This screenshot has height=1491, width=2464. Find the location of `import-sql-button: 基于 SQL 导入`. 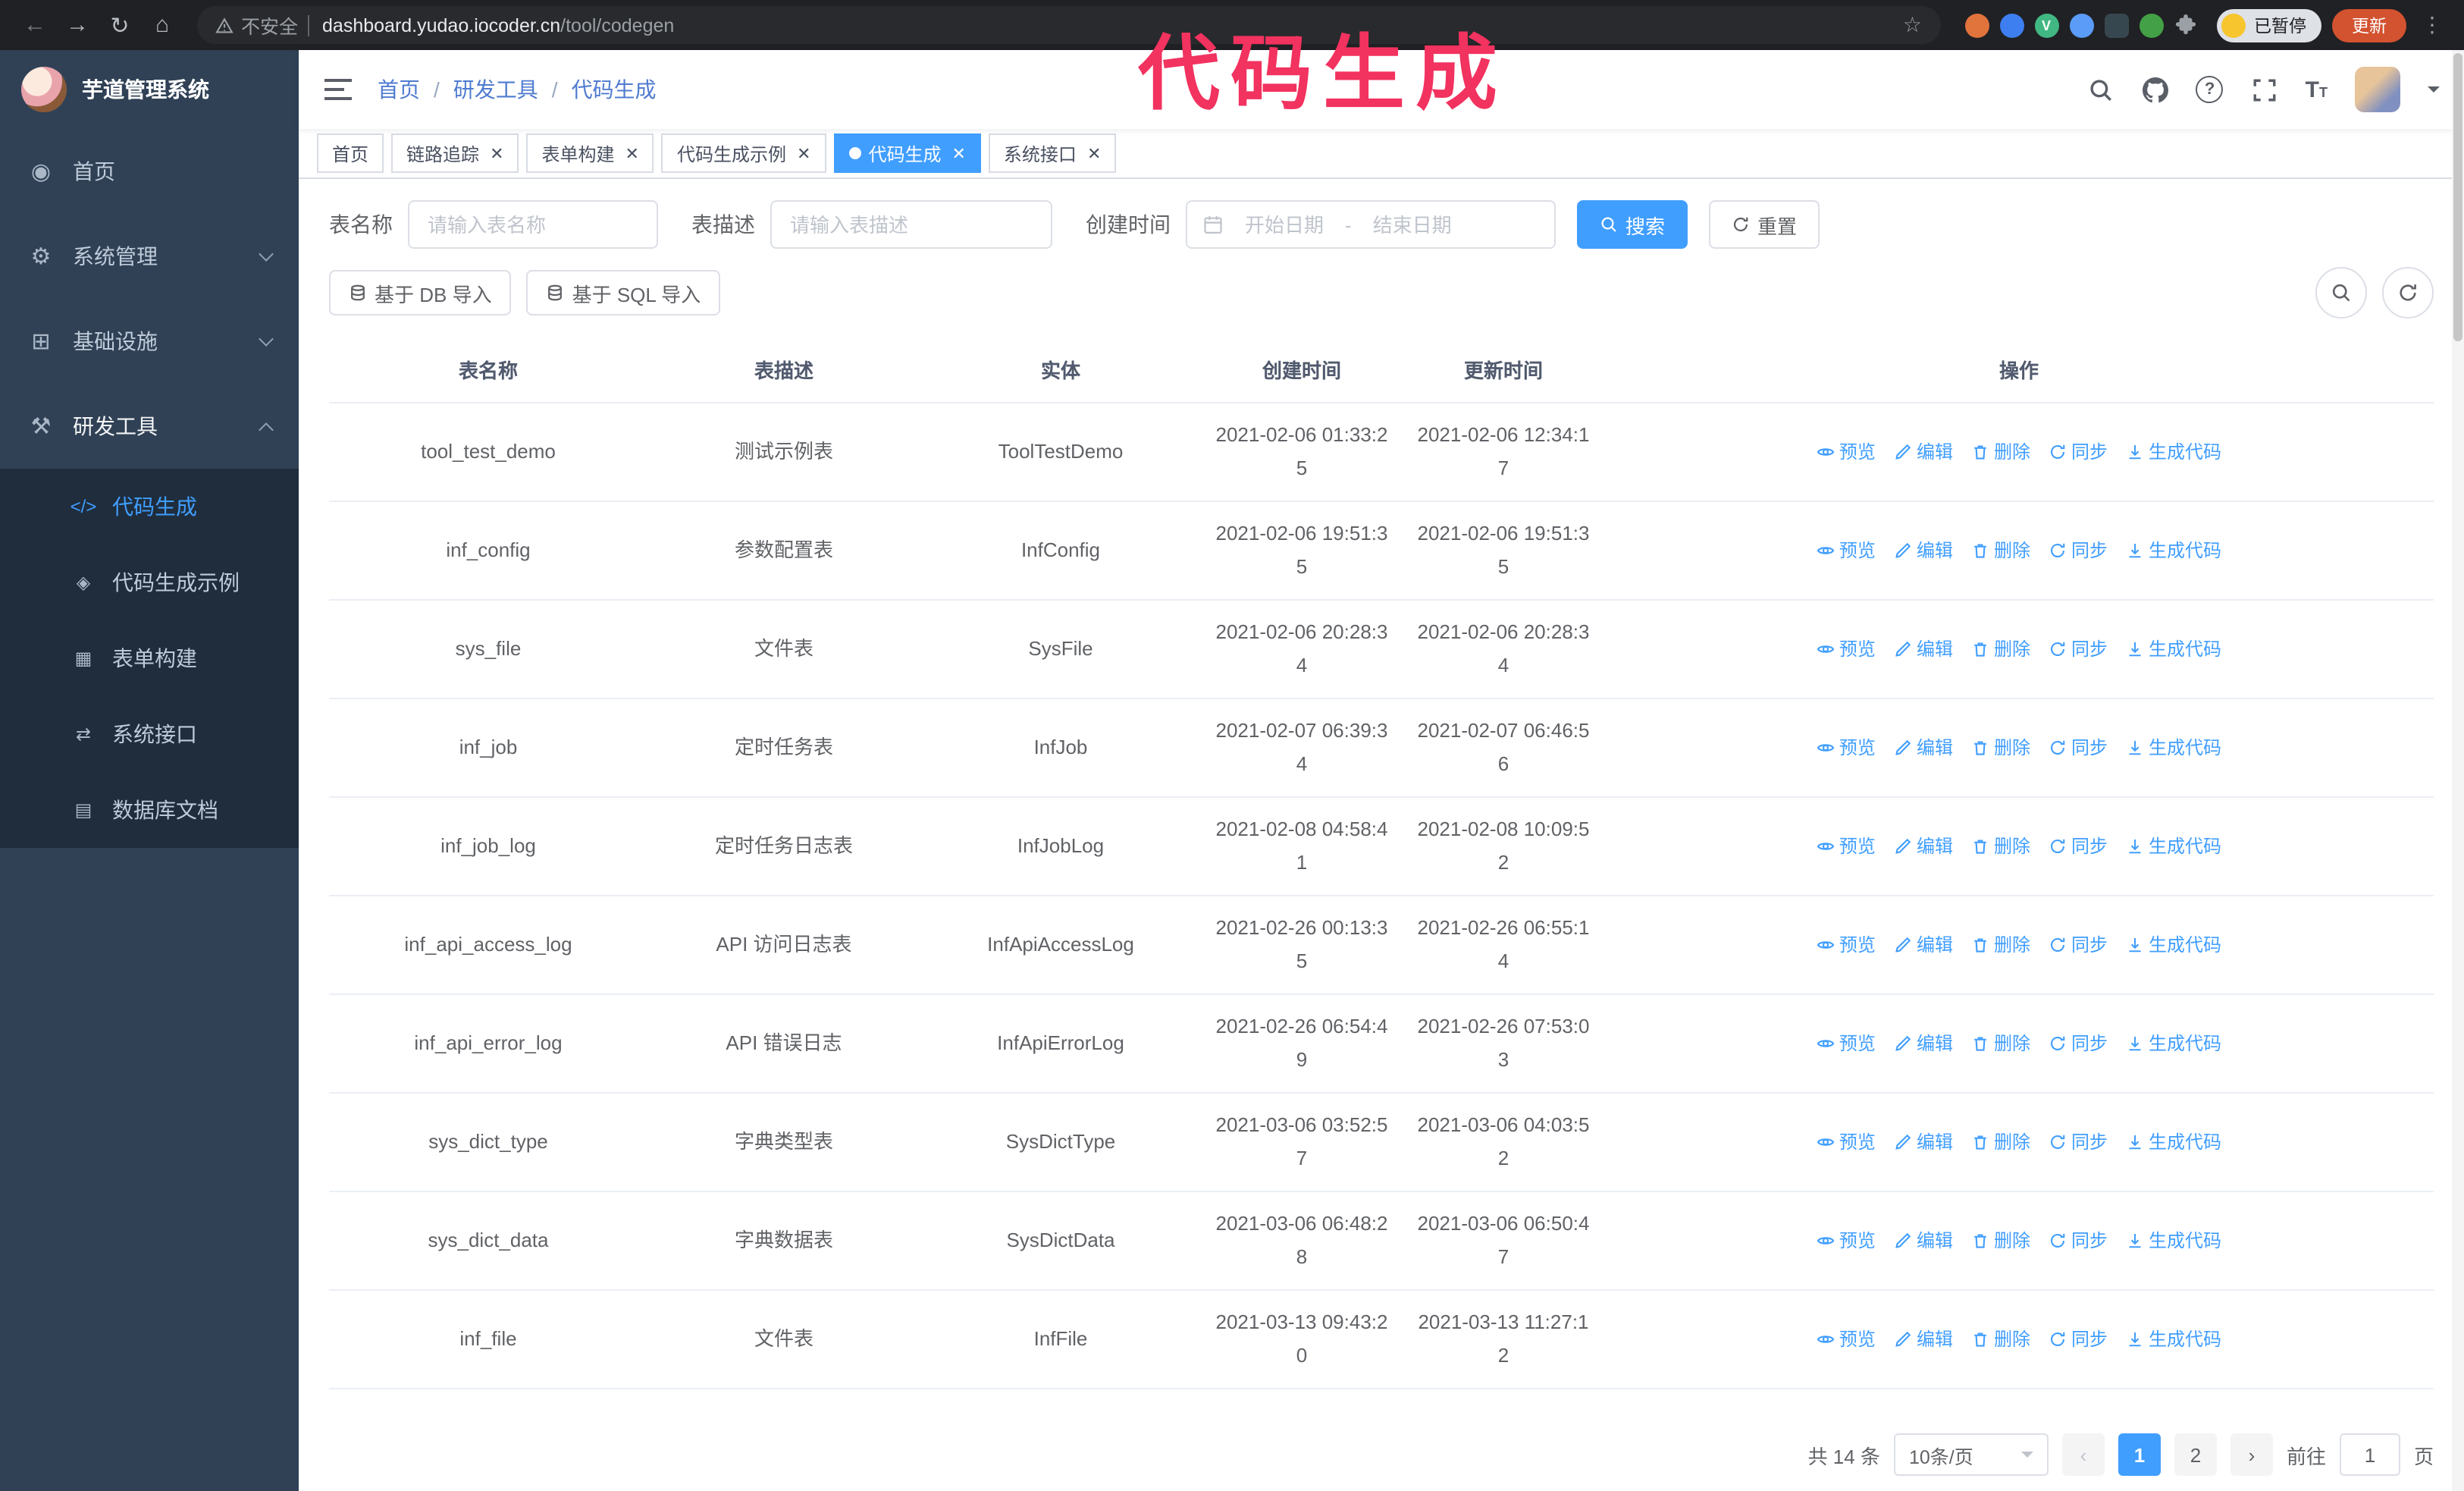

import-sql-button: 基于 SQL 导入 is located at coordinates (623, 292).